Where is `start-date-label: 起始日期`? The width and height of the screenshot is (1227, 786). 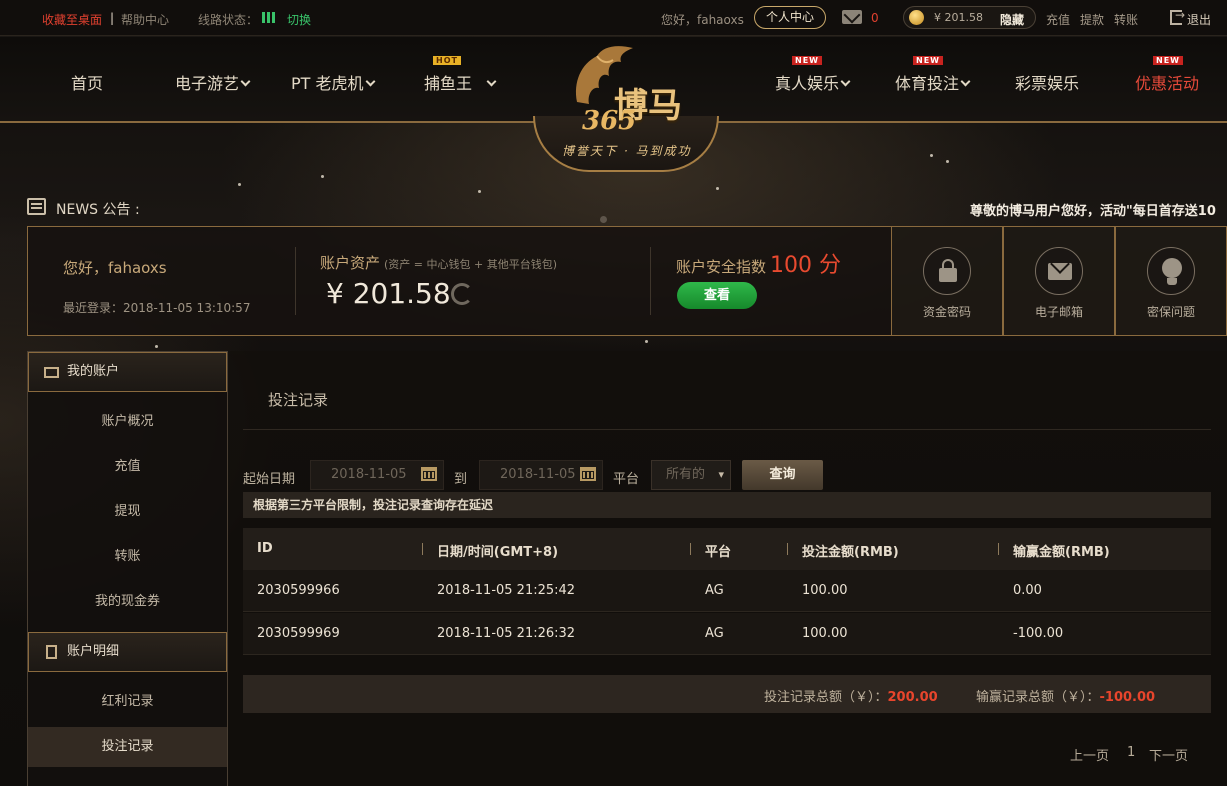 start-date-label: 起始日期 is located at coordinates (269, 479).